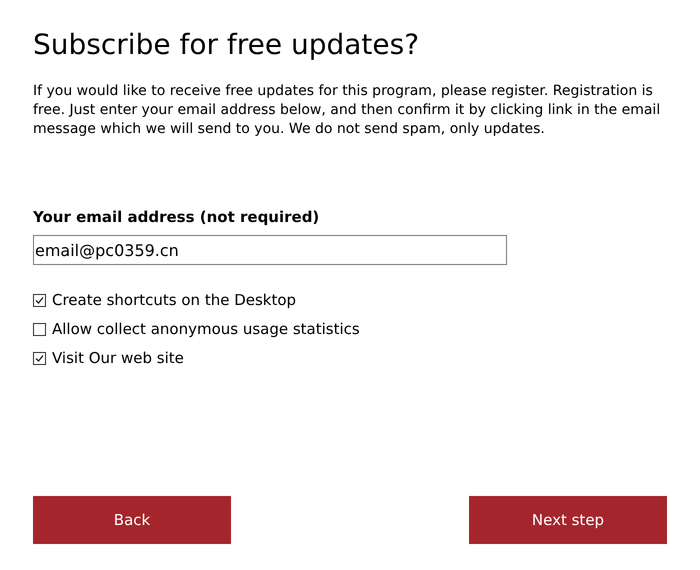  I want to click on email-field: email@pc0359.cn, so click(270, 250).